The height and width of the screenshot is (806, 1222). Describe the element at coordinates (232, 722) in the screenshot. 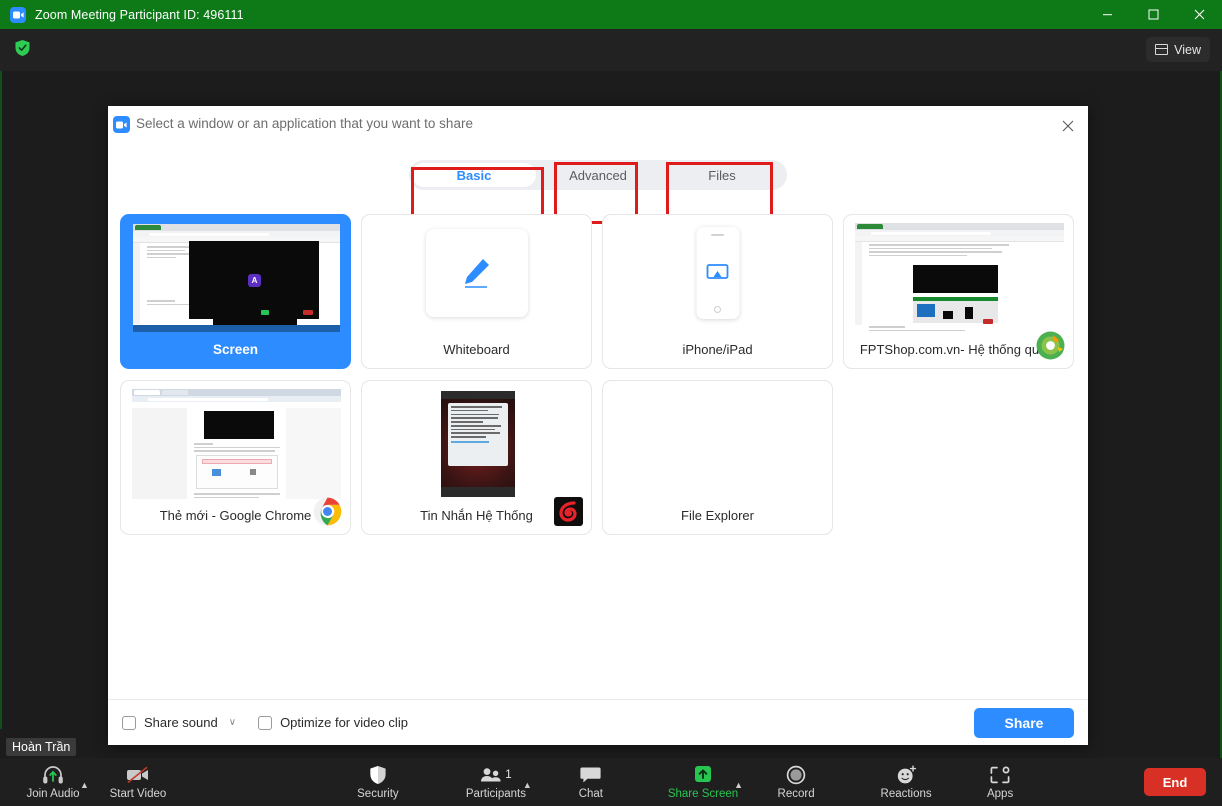

I see `chevron-down-icon: ∨` at that location.